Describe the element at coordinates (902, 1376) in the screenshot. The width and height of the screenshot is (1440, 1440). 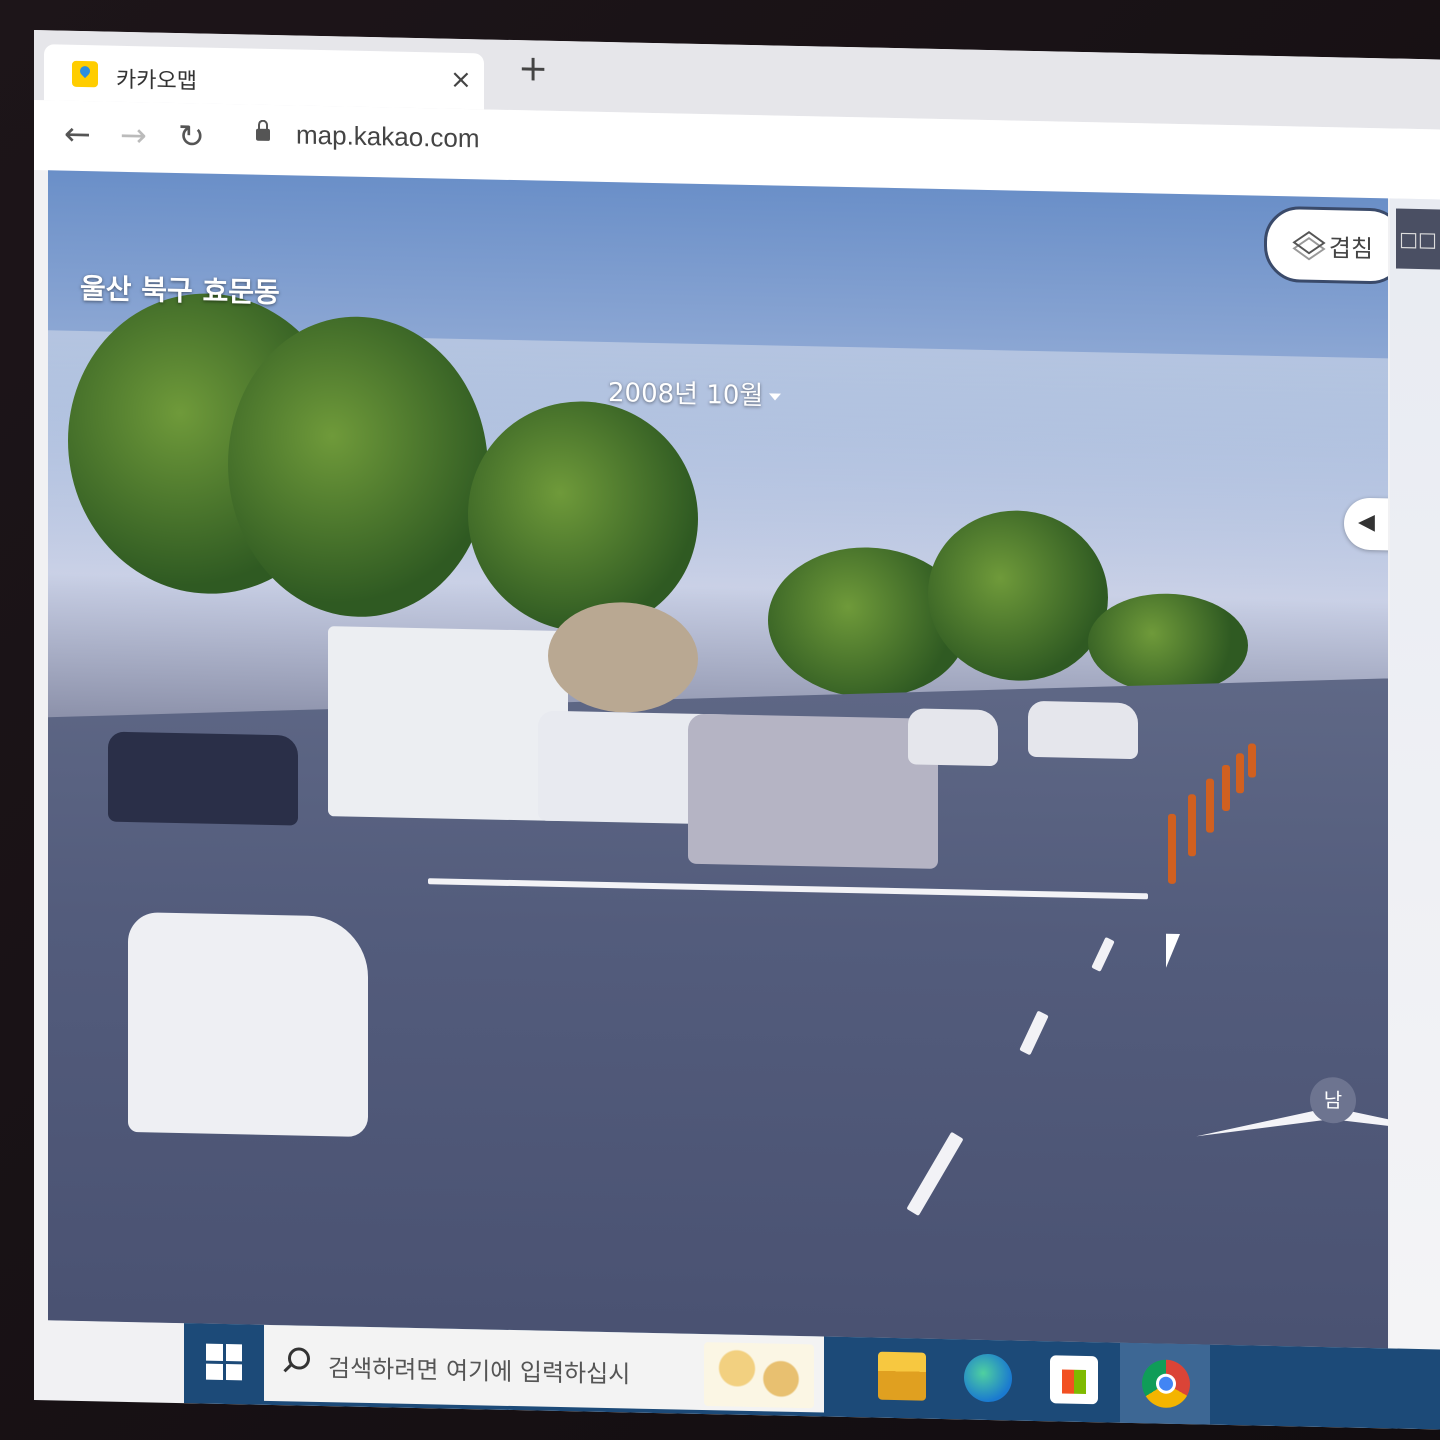
I see `file-explorer-icon` at that location.